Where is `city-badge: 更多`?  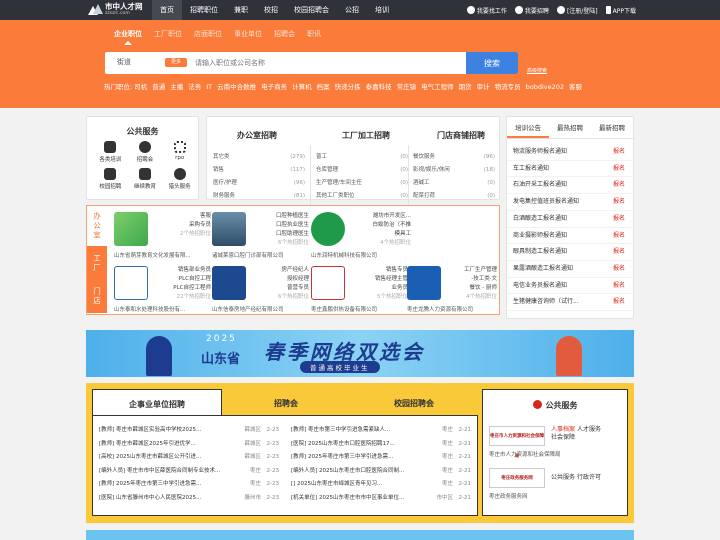
city-badge: 更多 is located at coordinates (176, 62).